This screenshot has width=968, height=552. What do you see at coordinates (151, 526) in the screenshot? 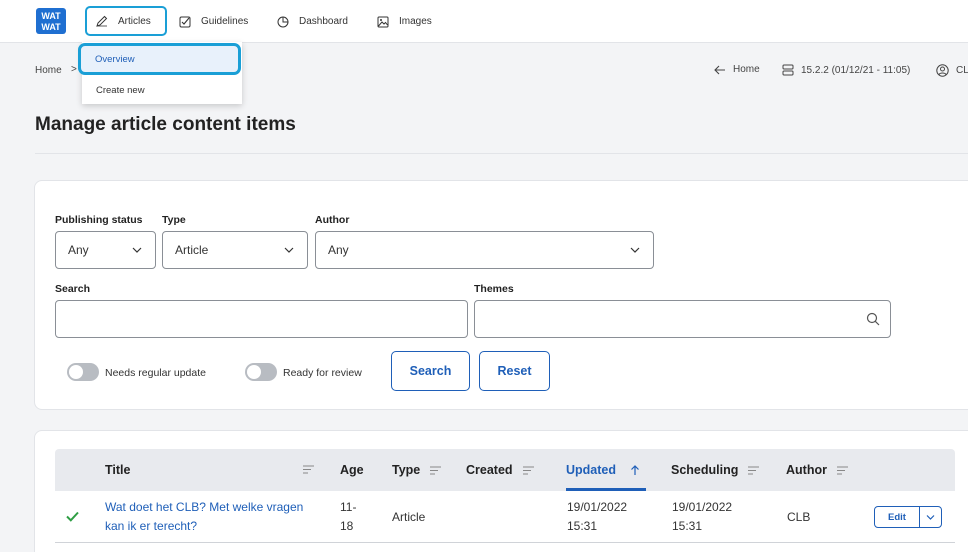
I see `title-line-2: kan ik er terecht?` at bounding box center [151, 526].